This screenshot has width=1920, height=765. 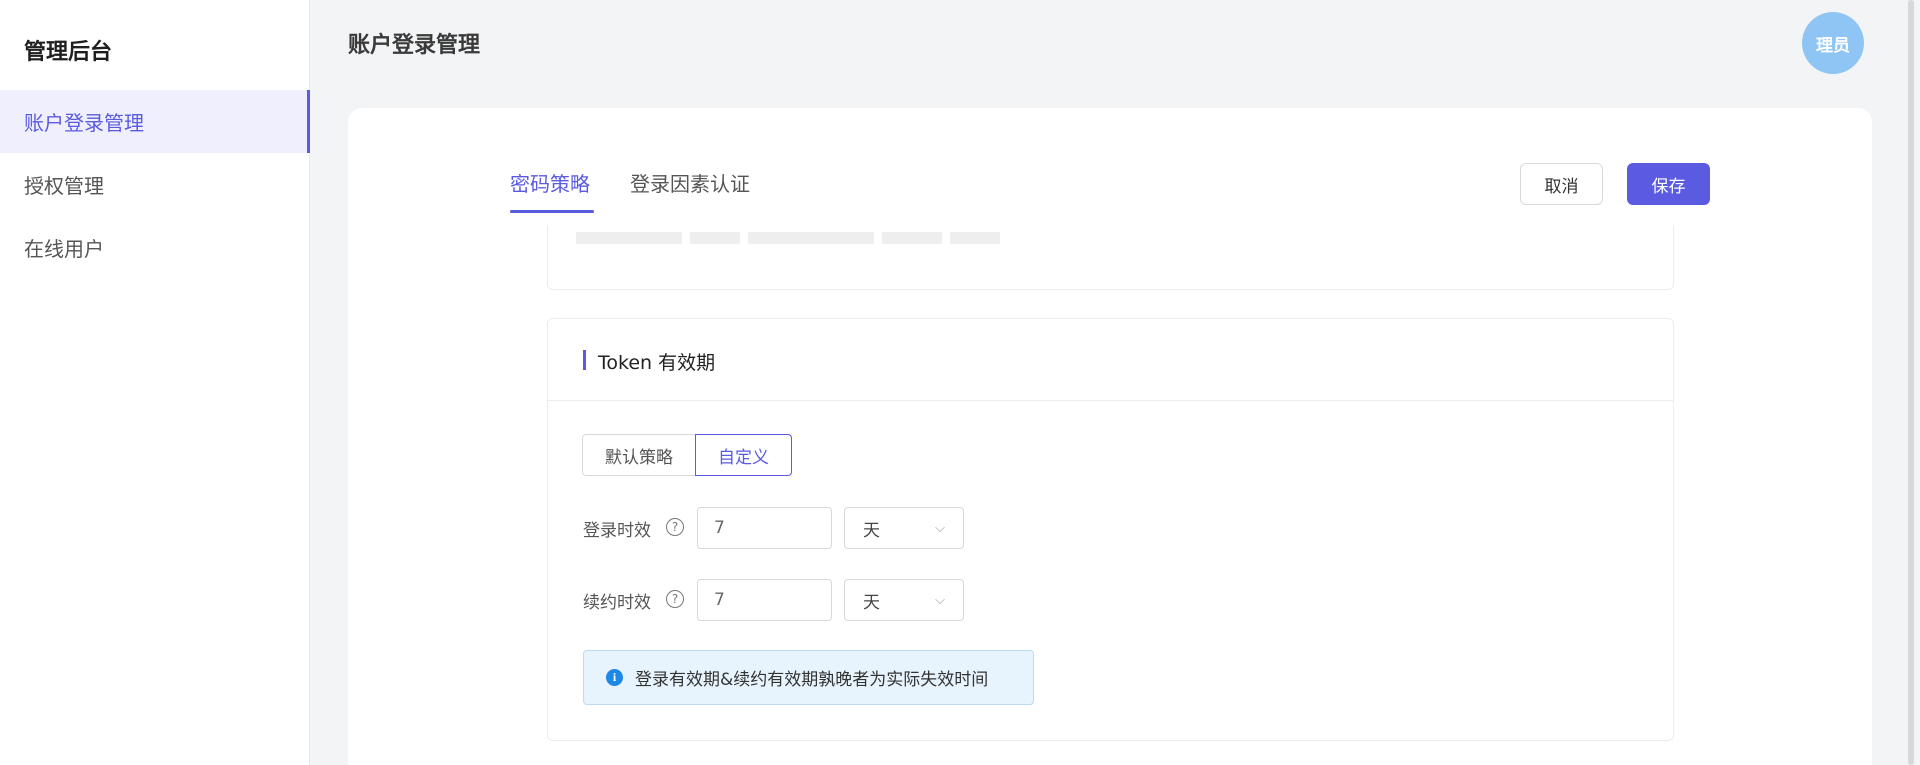 I want to click on avatar: 理员, so click(x=1833, y=43).